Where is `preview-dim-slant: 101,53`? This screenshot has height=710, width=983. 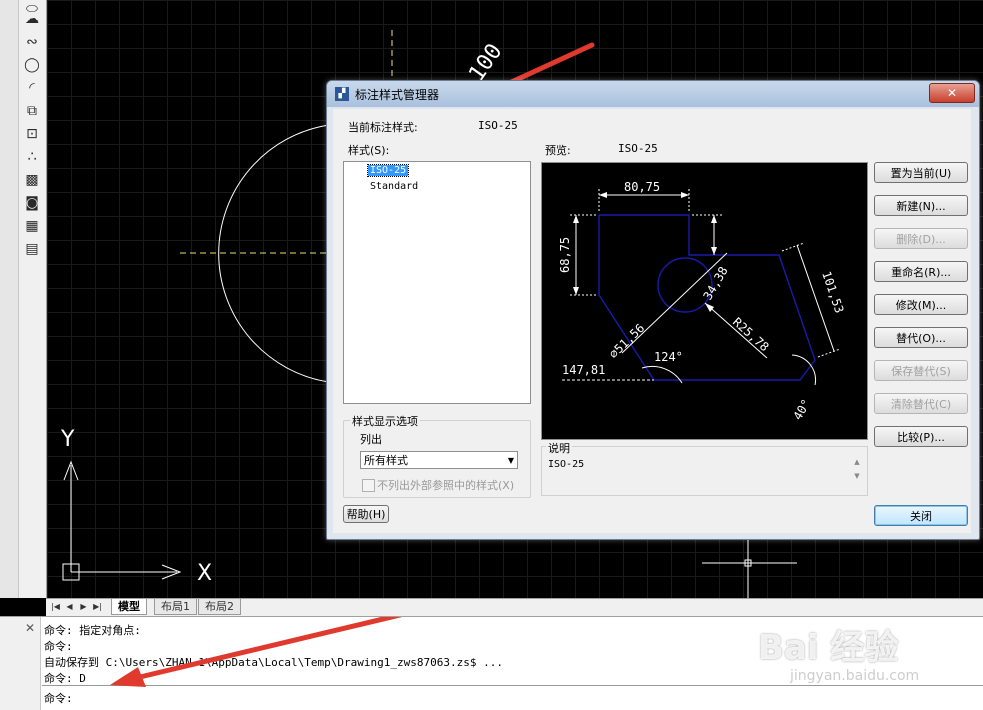
preview-dim-slant: 101,53 is located at coordinates (832, 292).